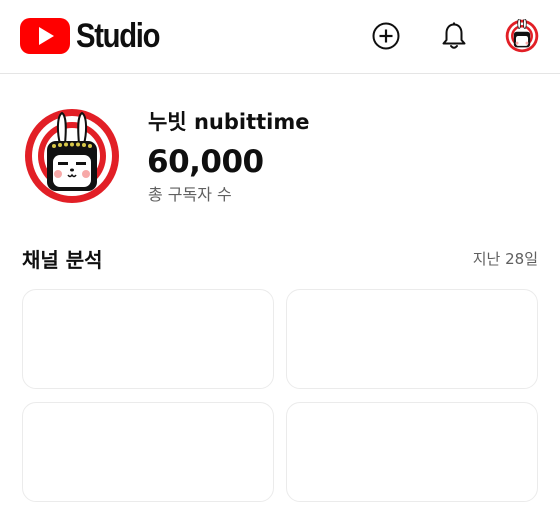  I want to click on subscriber-count: 60,000, so click(205, 162).